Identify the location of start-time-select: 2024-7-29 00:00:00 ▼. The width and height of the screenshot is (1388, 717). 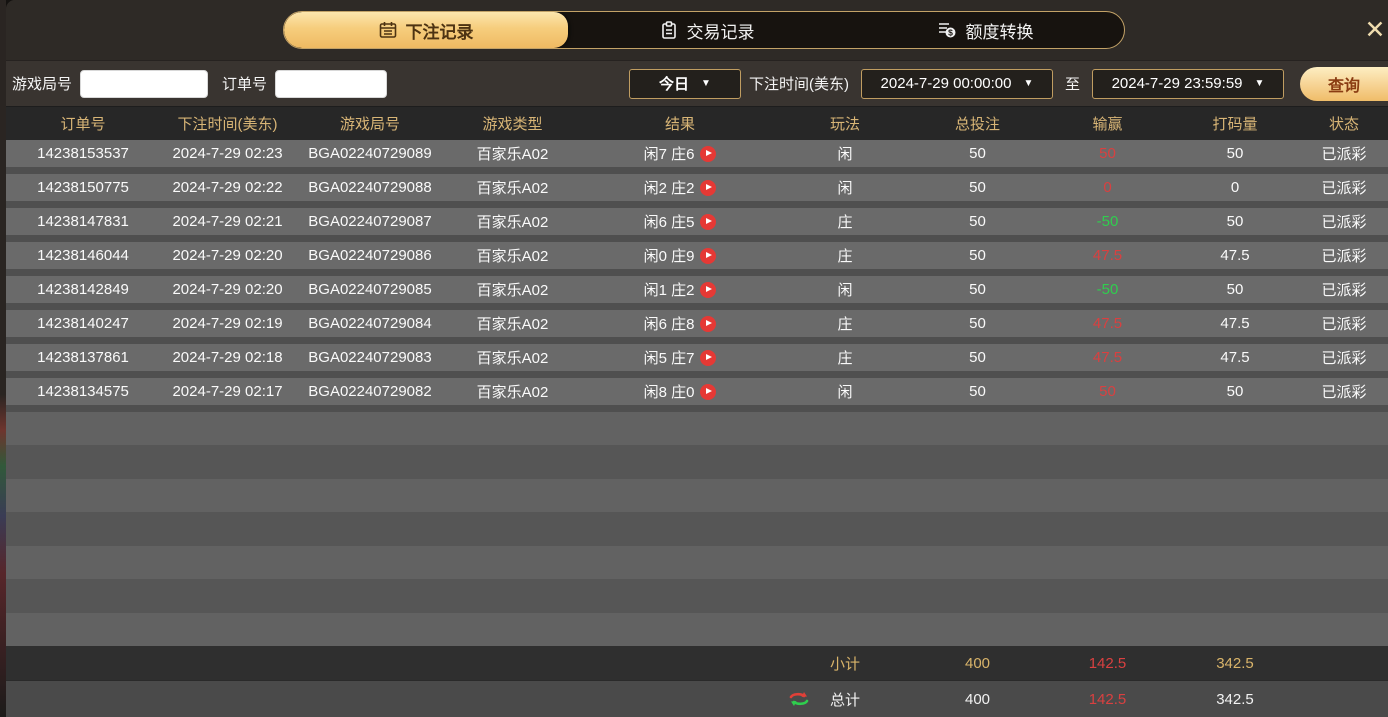
(956, 83).